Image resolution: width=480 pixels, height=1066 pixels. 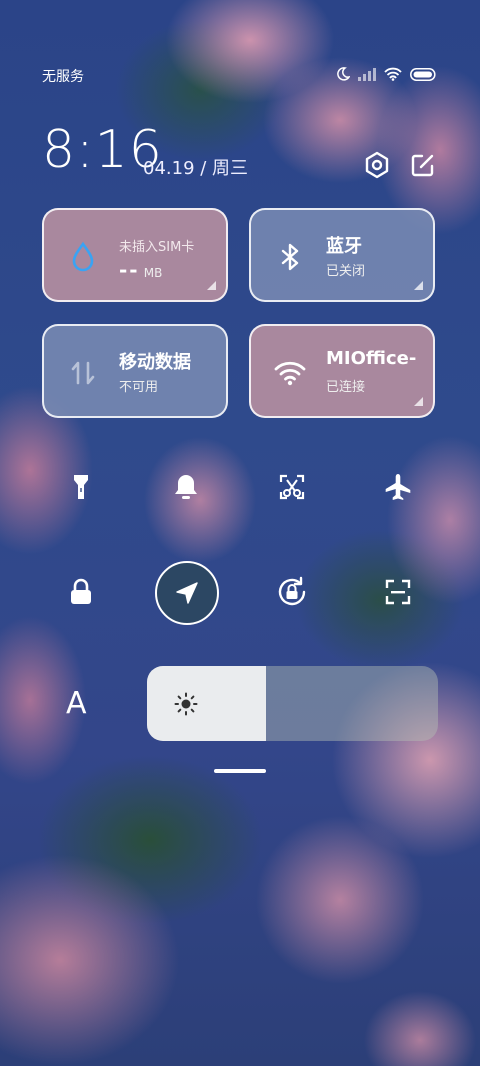 I want to click on settings-hex-icon, so click(x=377, y=165).